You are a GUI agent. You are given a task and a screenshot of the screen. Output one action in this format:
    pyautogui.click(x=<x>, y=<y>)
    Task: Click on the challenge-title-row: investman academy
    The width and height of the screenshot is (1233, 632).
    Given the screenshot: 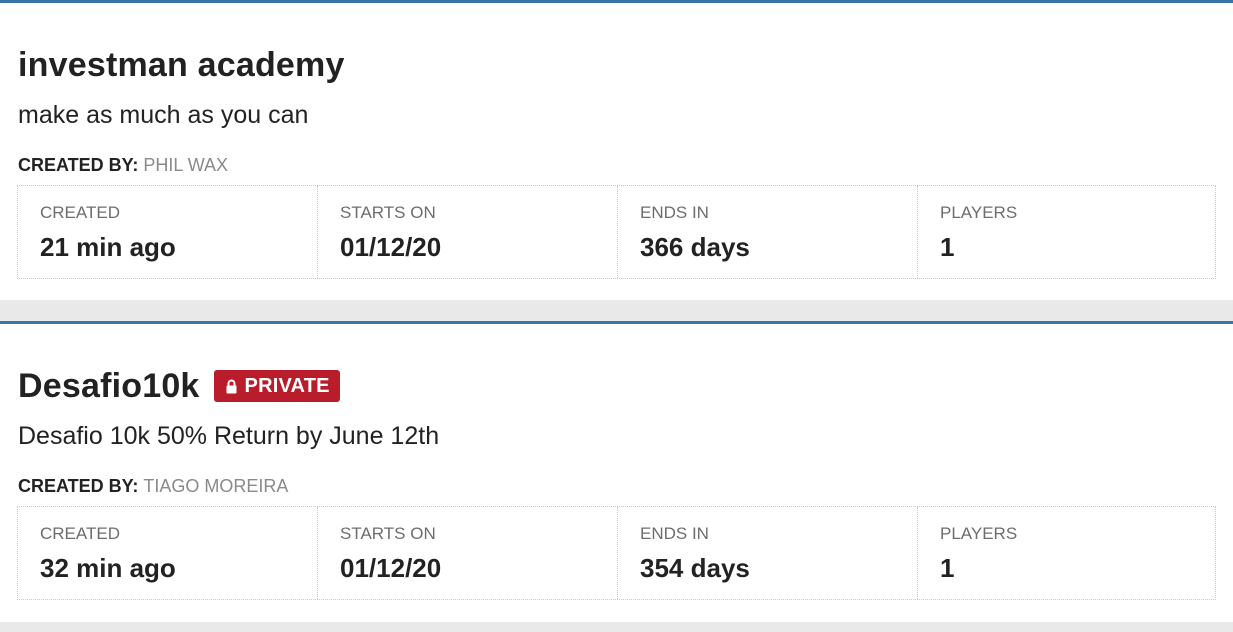 What is the action you would take?
    pyautogui.click(x=181, y=65)
    